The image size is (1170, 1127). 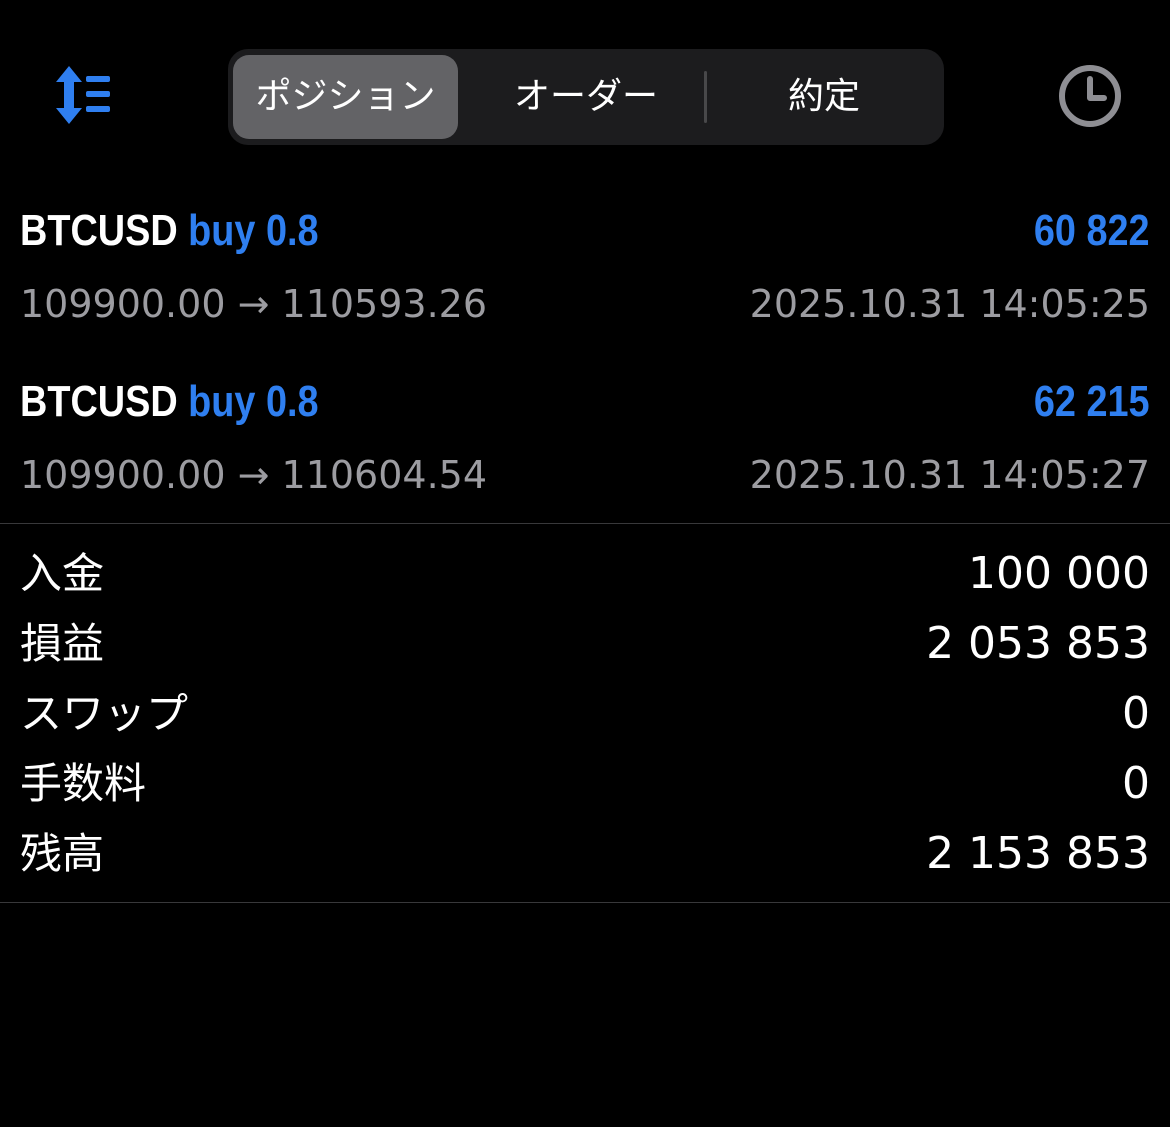 I want to click on view-segmented-control: ポジション オーダー 約定, so click(x=586, y=97).